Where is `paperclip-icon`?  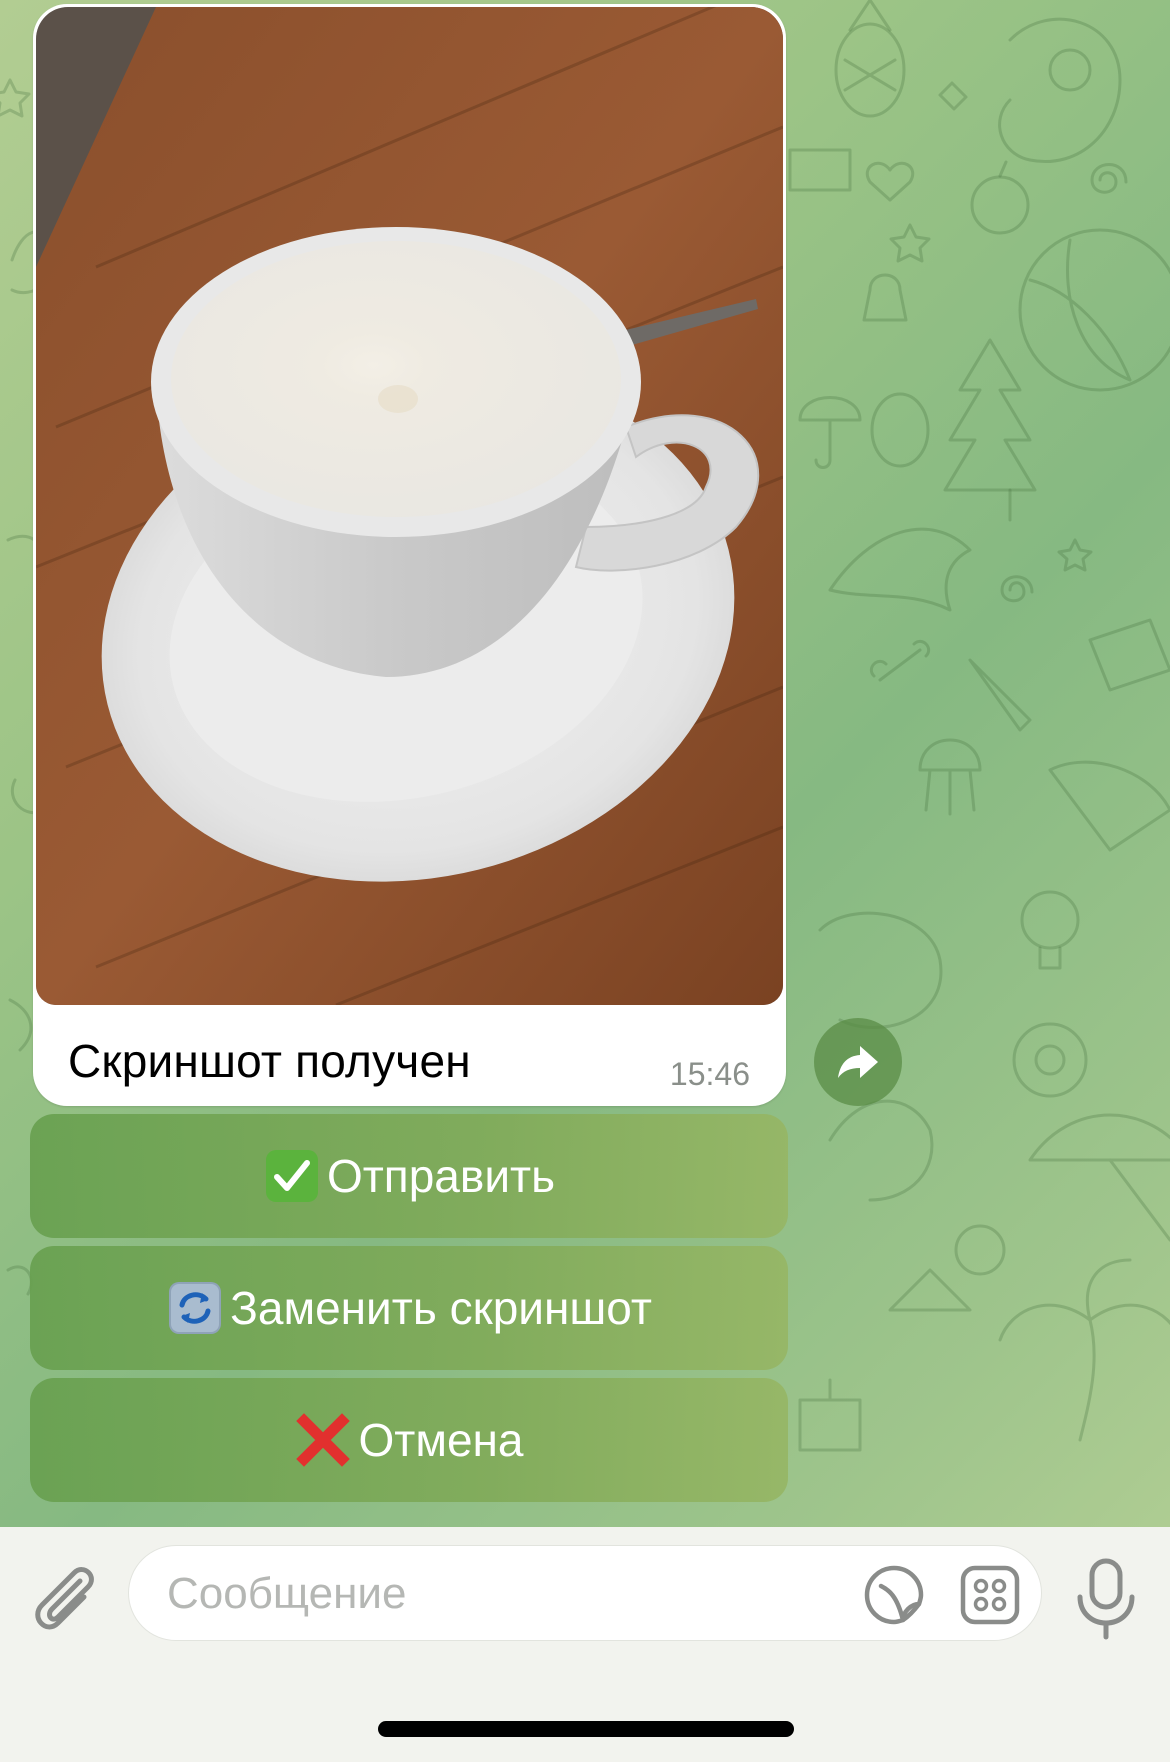
paperclip-icon is located at coordinates (64, 1599).